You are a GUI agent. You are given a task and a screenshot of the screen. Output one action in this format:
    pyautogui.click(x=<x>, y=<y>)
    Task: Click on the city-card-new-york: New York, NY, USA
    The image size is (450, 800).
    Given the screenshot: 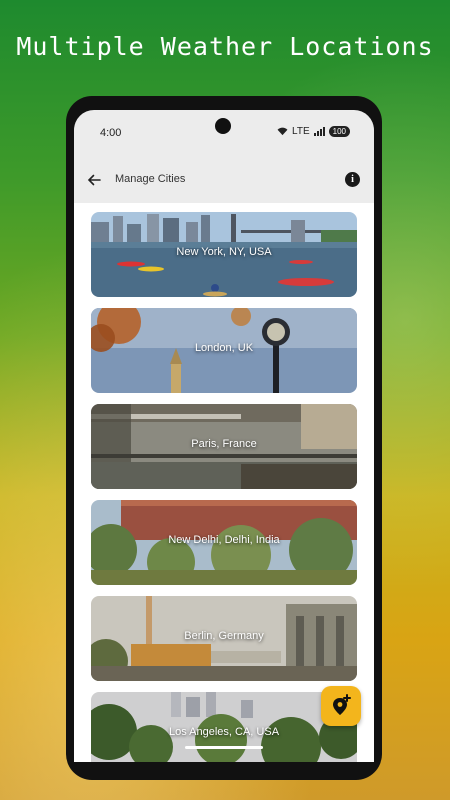 What is the action you would take?
    pyautogui.click(x=224, y=254)
    